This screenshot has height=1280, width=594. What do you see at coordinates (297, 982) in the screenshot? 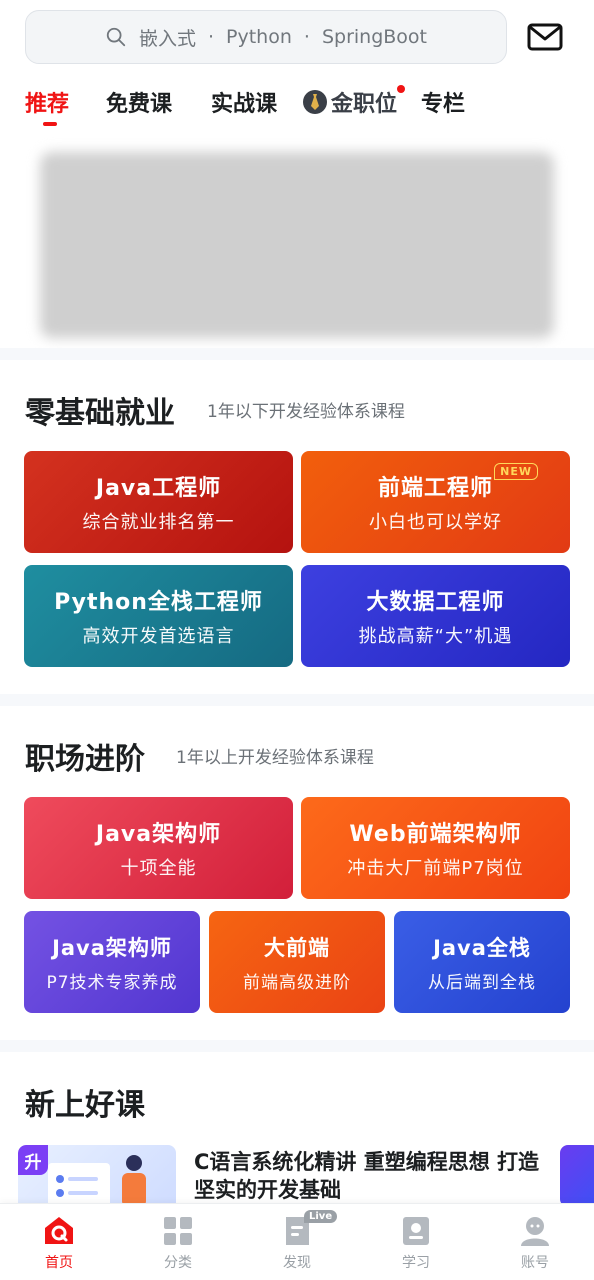
I see `card-subtitle: 前端高级进阶` at bounding box center [297, 982].